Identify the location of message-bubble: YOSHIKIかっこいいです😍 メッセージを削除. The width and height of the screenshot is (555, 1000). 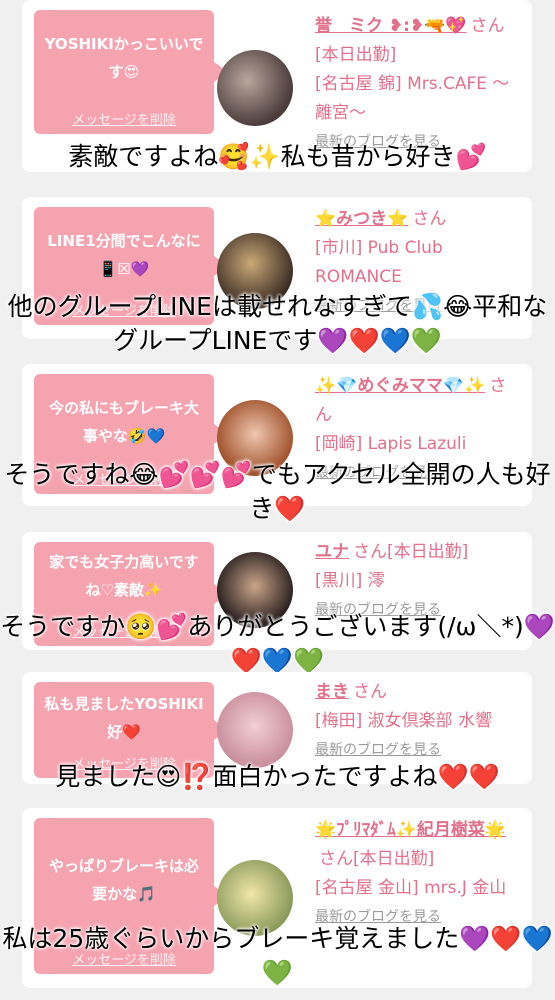
(131, 72).